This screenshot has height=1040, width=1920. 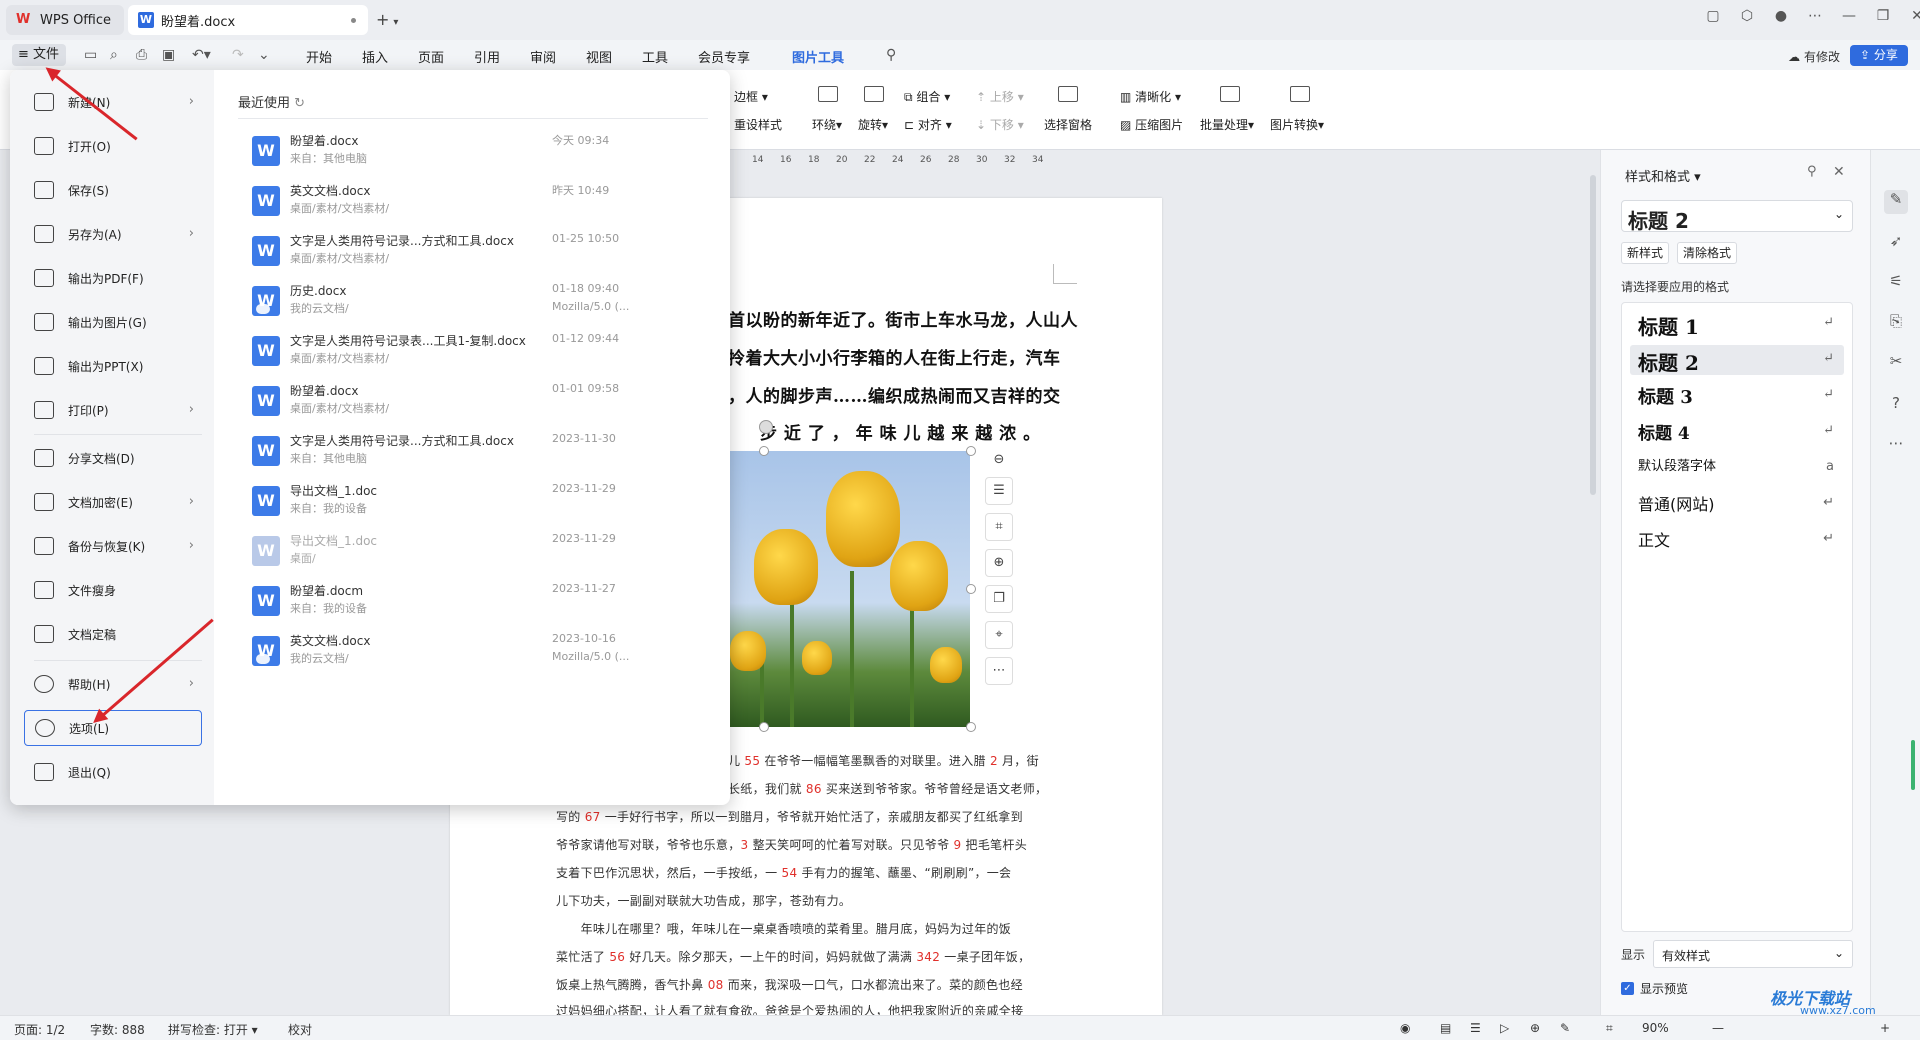 What do you see at coordinates (213, 1029) in the screenshot?
I see `spell-check: 拼写检查: 打开 ▾` at bounding box center [213, 1029].